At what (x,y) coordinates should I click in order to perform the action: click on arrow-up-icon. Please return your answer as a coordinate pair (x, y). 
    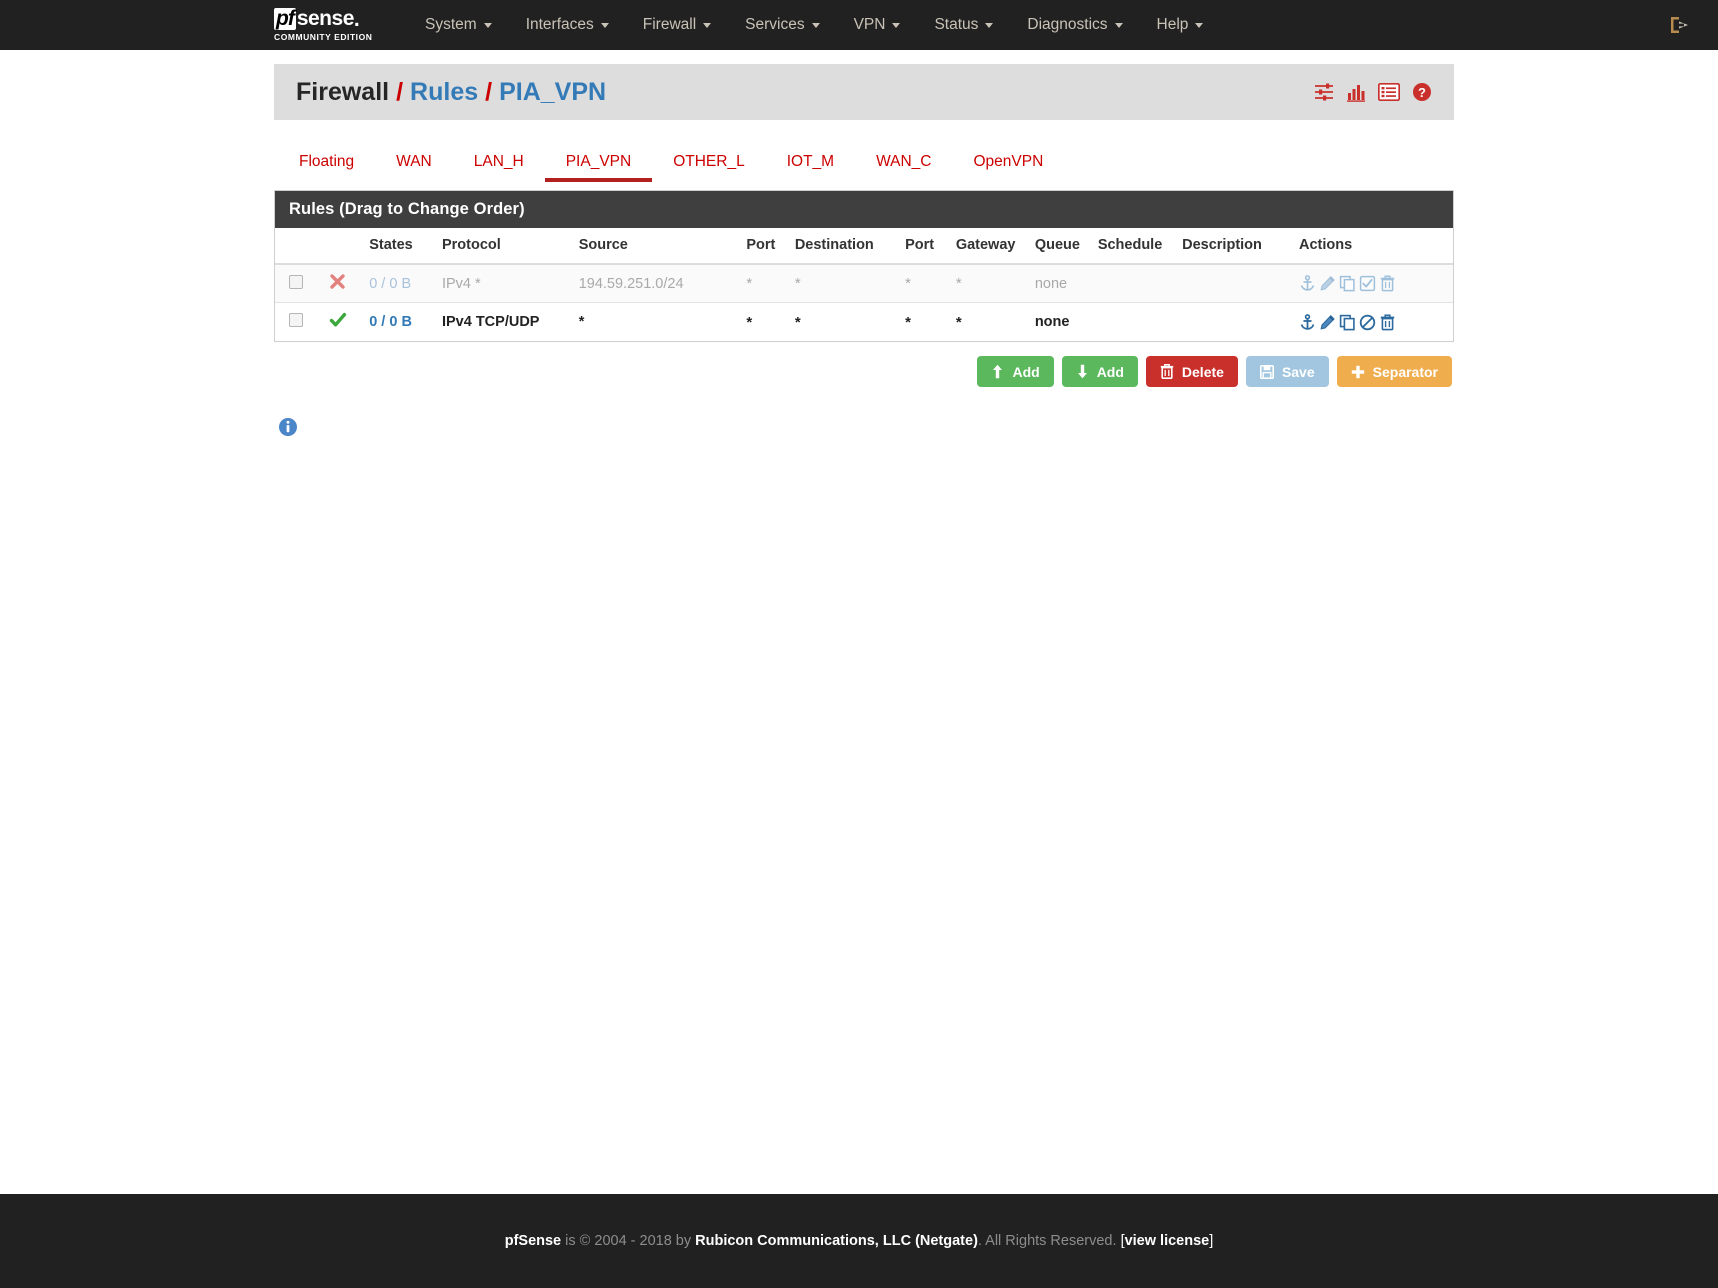
    Looking at the image, I should click on (998, 371).